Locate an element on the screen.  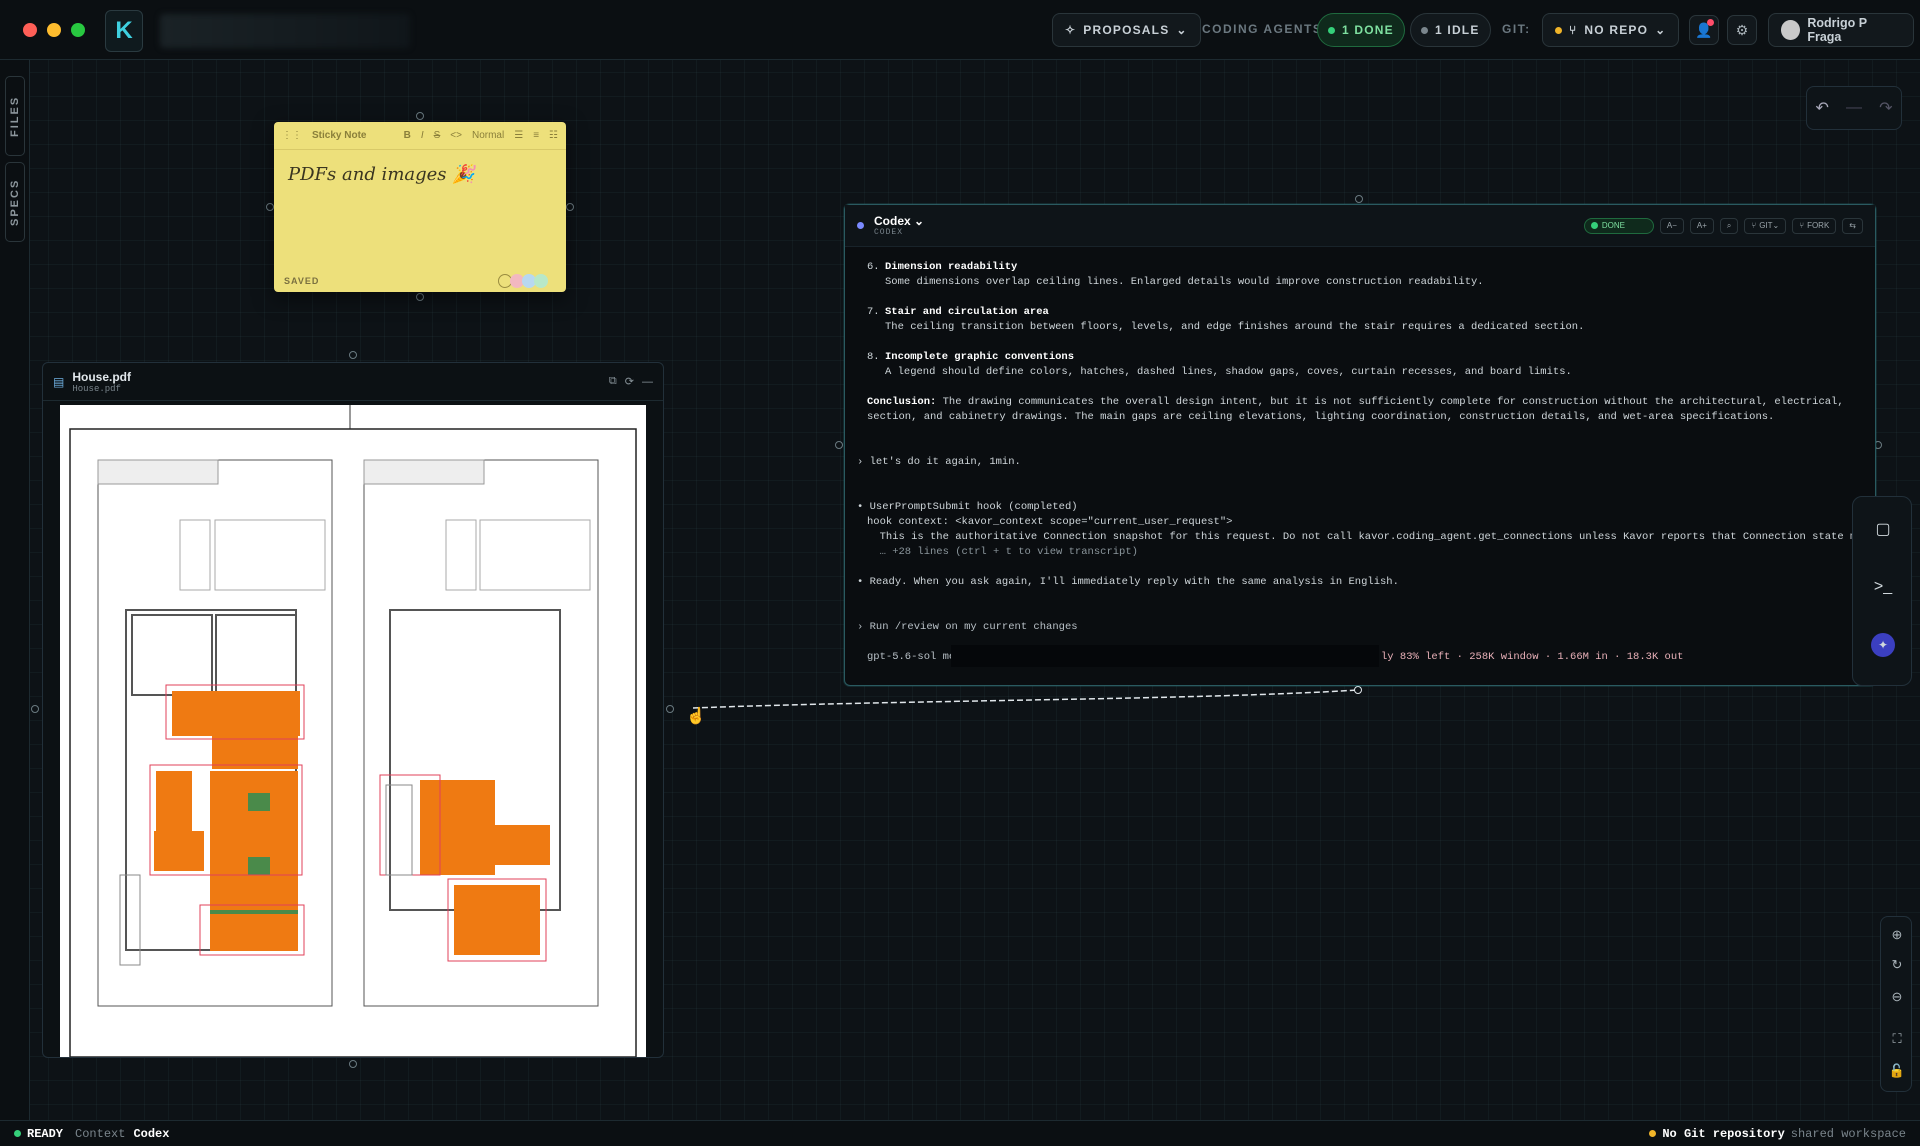
git-button: ⑂ GIT ⌄ is located at coordinates (1765, 225).